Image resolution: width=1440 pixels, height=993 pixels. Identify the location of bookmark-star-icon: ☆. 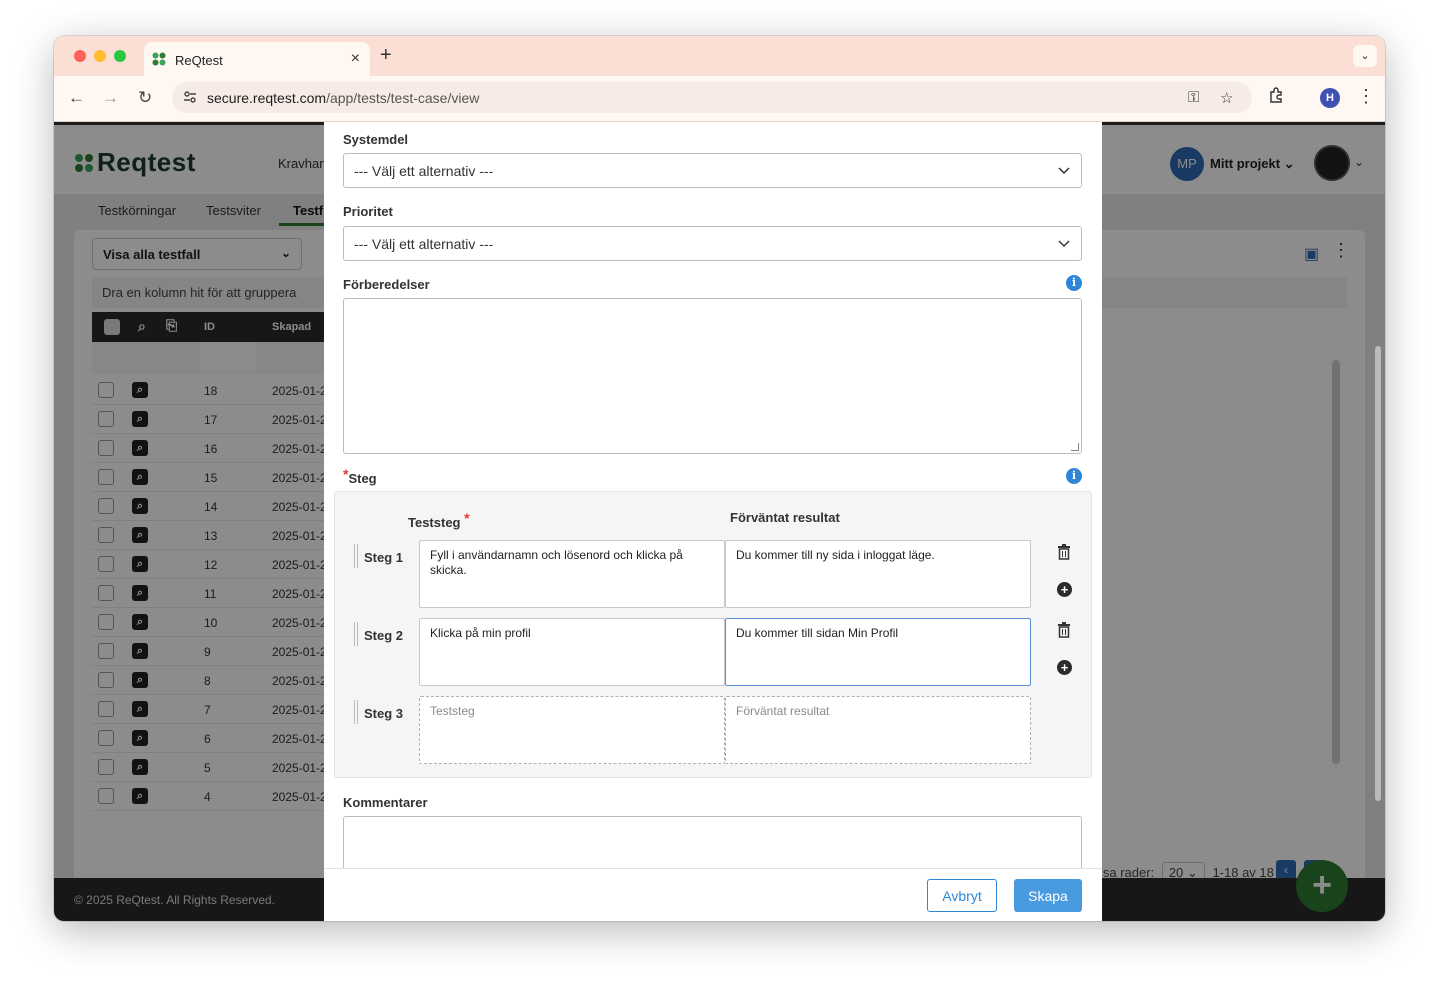
(1226, 98).